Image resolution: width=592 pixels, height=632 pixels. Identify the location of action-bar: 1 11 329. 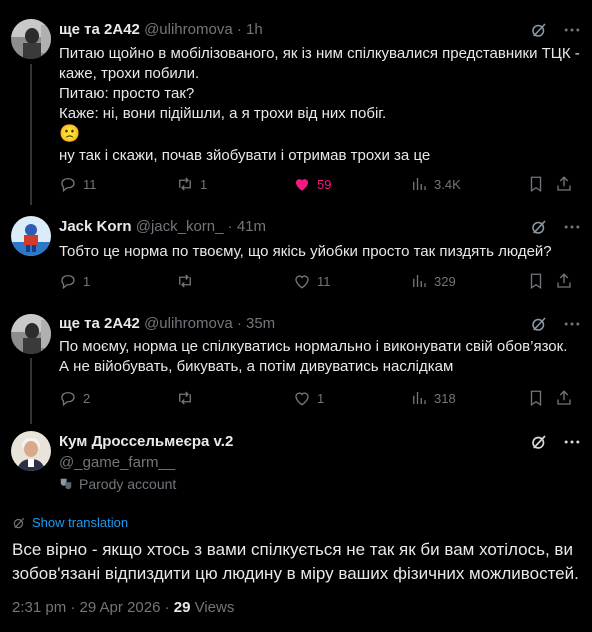
(319, 281).